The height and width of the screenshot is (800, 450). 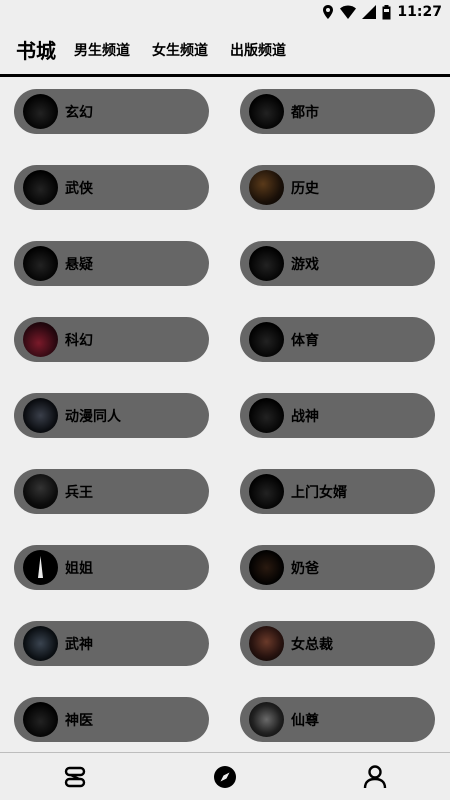 What do you see at coordinates (305, 189) in the screenshot?
I see `genre-label: 历史` at bounding box center [305, 189].